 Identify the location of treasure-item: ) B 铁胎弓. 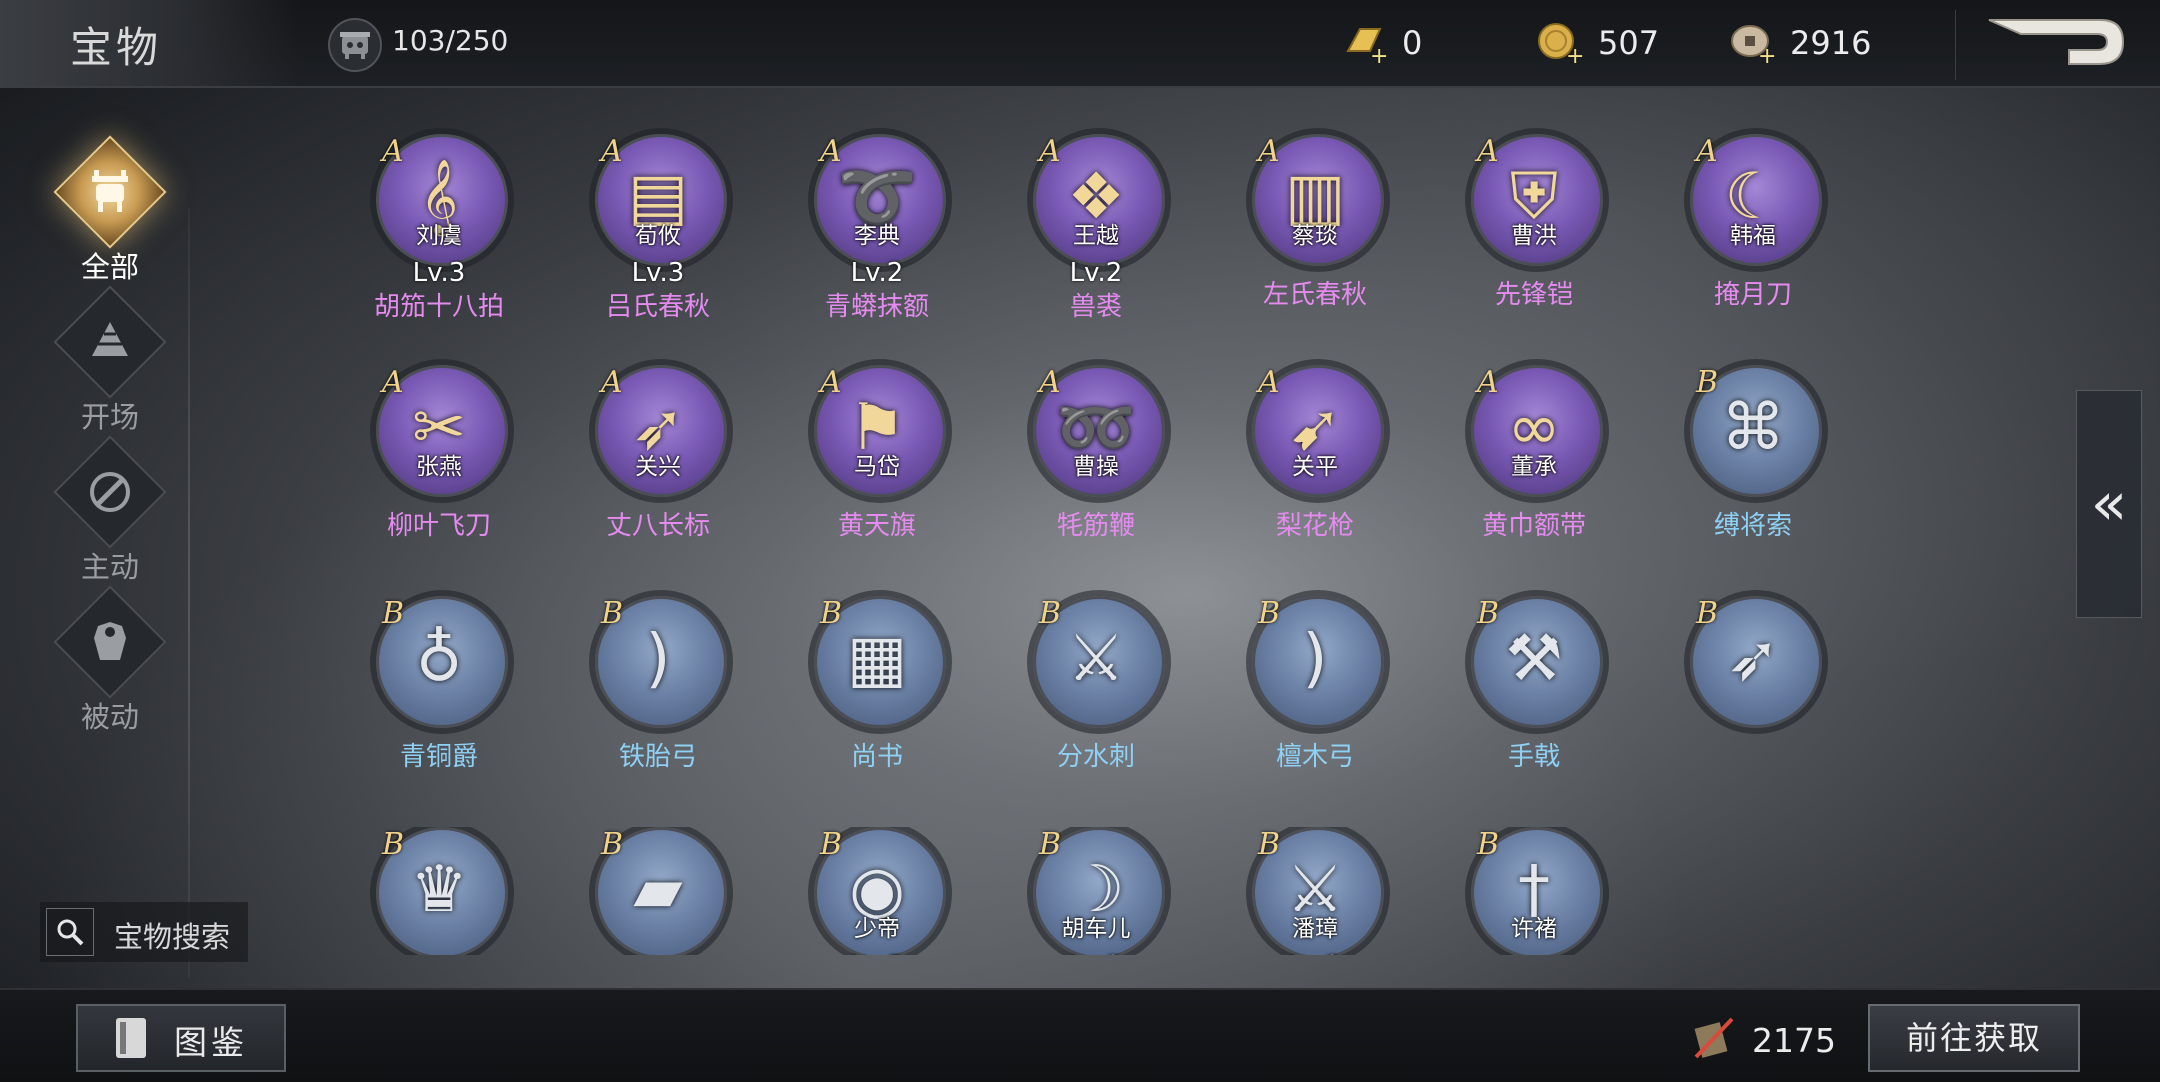
(655, 706).